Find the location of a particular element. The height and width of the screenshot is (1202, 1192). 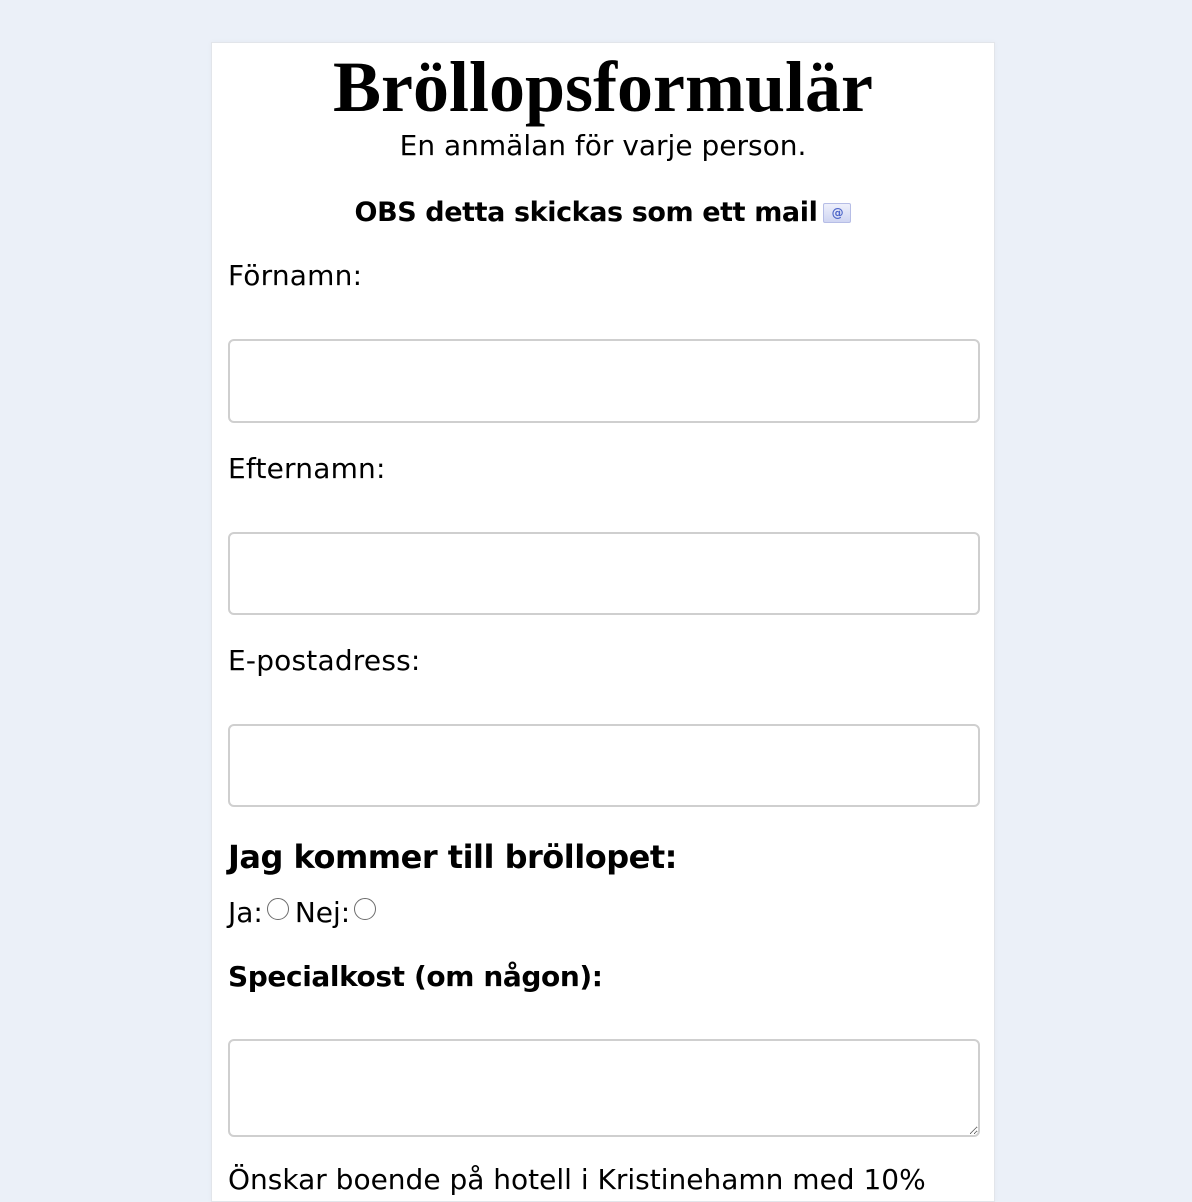

page-title: Bröllopsformulär is located at coordinates (603, 87).